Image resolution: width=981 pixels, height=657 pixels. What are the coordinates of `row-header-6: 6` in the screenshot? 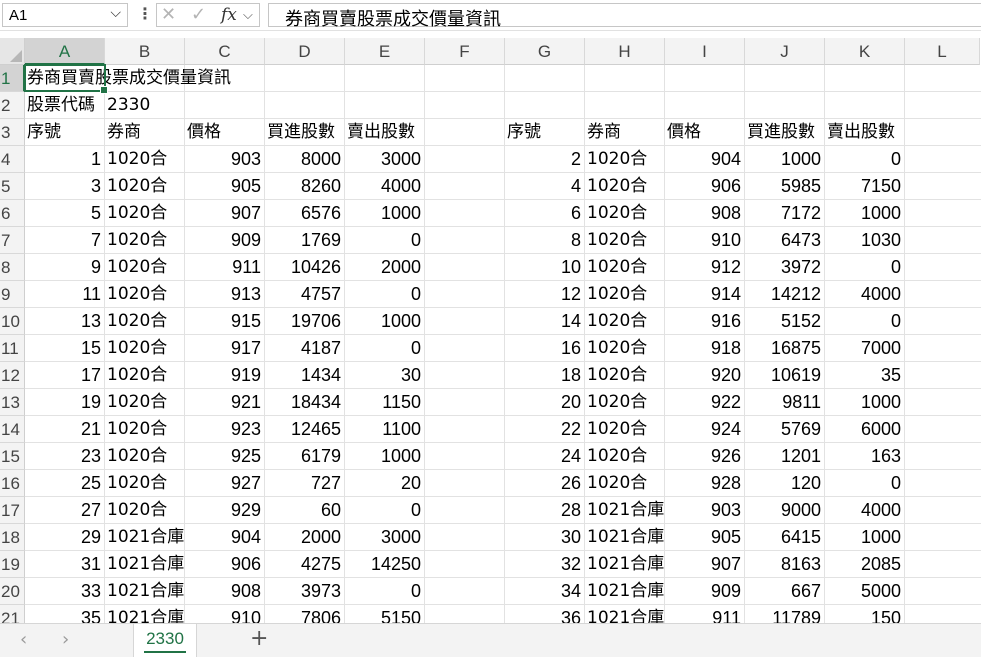 It's located at (12, 213).